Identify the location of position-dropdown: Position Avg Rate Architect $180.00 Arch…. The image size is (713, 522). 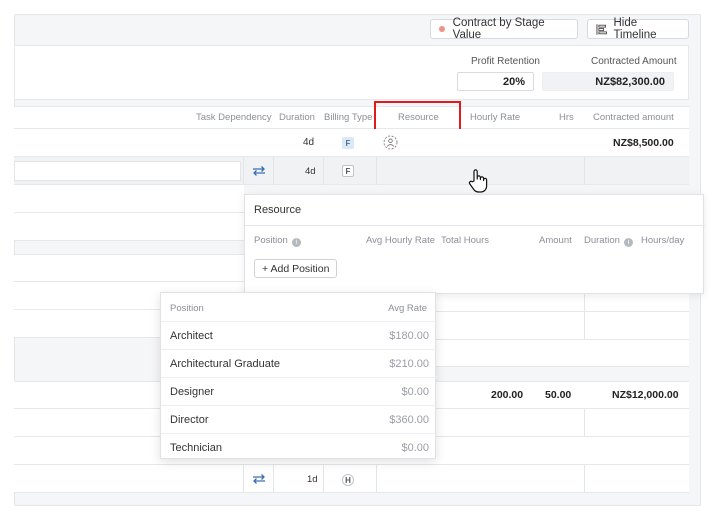
(298, 376).